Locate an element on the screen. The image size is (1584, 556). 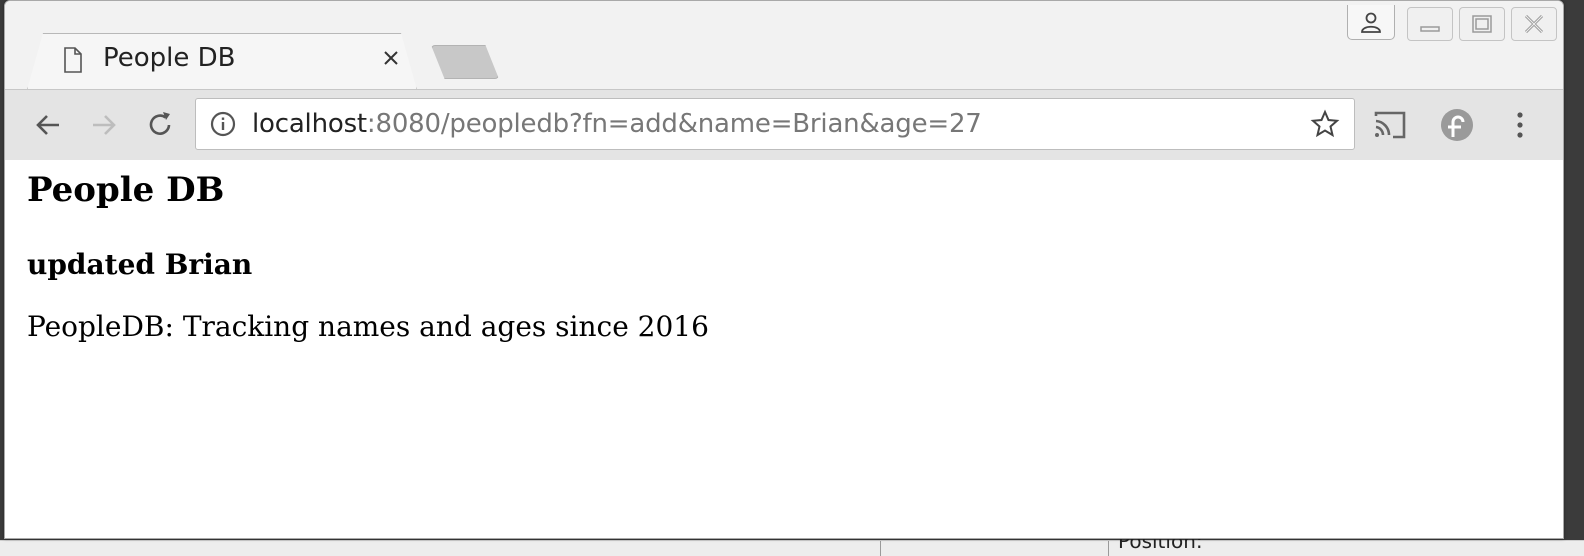
maximize-button is located at coordinates (1482, 24).